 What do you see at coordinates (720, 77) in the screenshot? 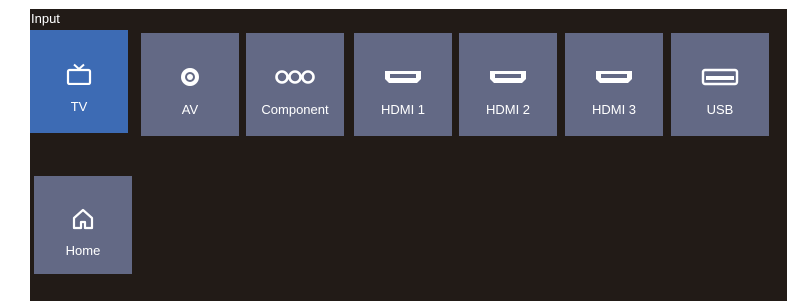
I see `usb-icon` at bounding box center [720, 77].